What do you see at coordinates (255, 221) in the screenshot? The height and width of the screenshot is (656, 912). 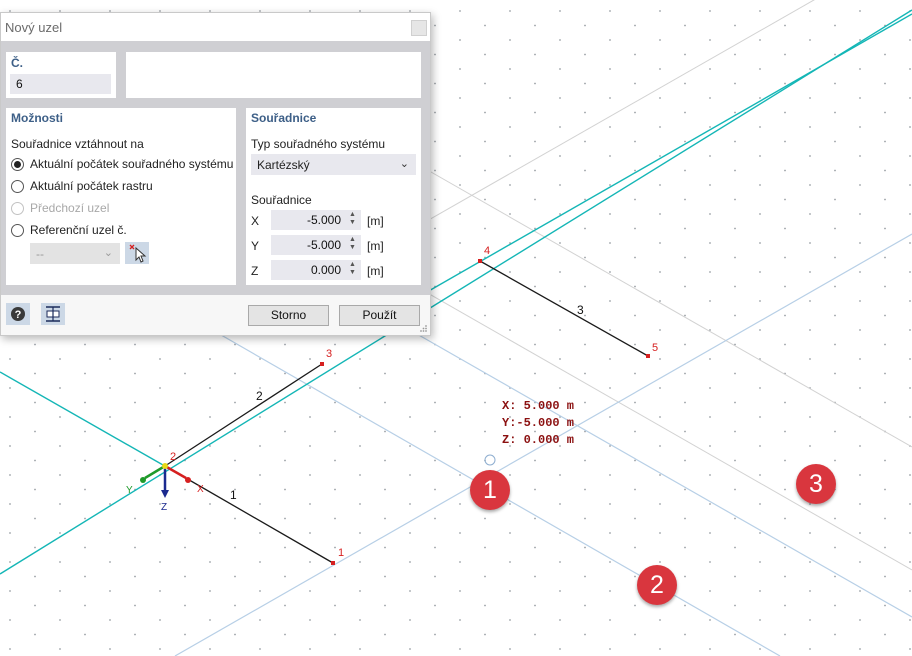 I see `x-axis-label: X` at bounding box center [255, 221].